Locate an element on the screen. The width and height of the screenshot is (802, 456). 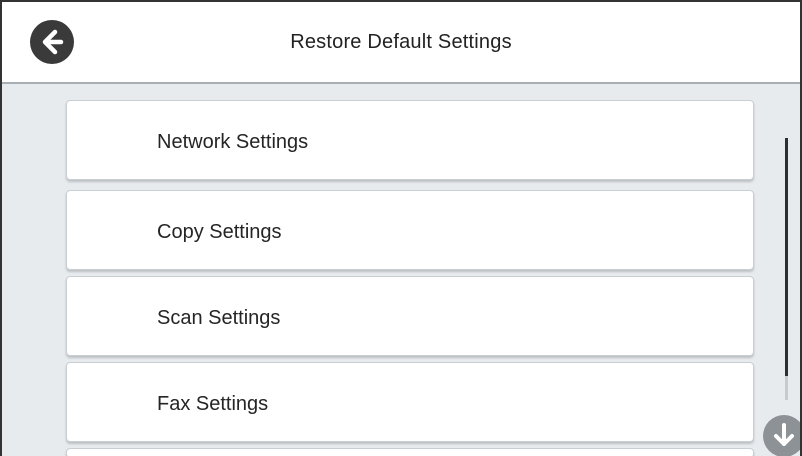
network-settings-label: Network Settings is located at coordinates (233, 142).